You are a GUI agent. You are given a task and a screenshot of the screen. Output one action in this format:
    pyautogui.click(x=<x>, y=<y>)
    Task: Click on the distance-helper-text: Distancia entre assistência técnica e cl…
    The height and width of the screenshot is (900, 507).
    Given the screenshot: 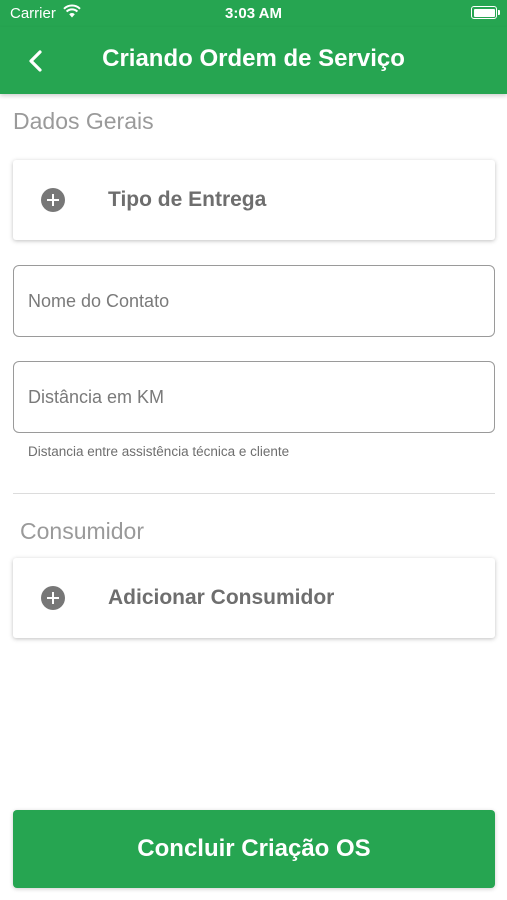 What is the action you would take?
    pyautogui.click(x=159, y=451)
    